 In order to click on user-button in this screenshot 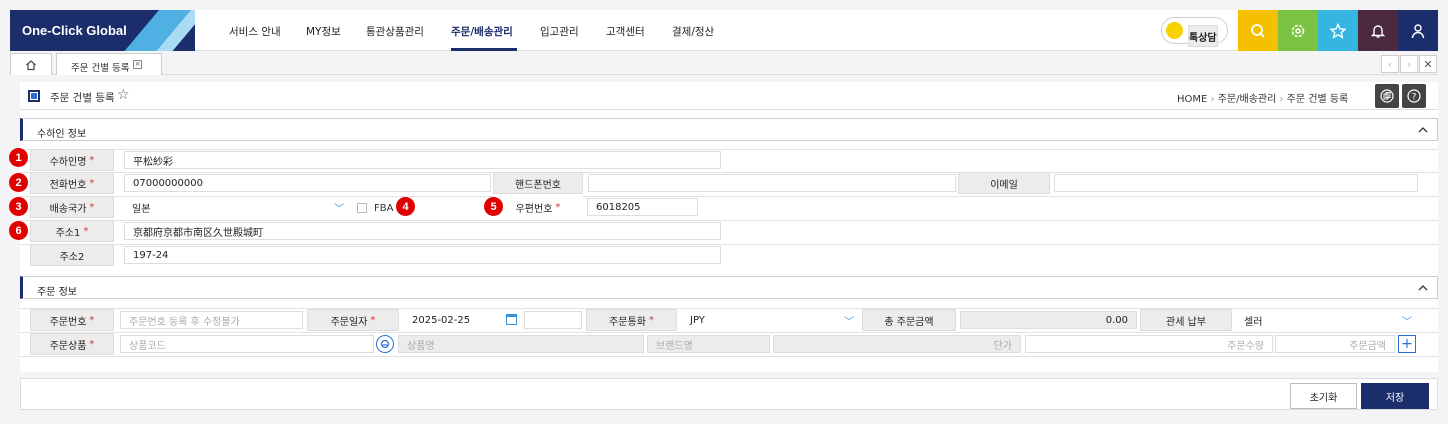, I will do `click(1418, 30)`.